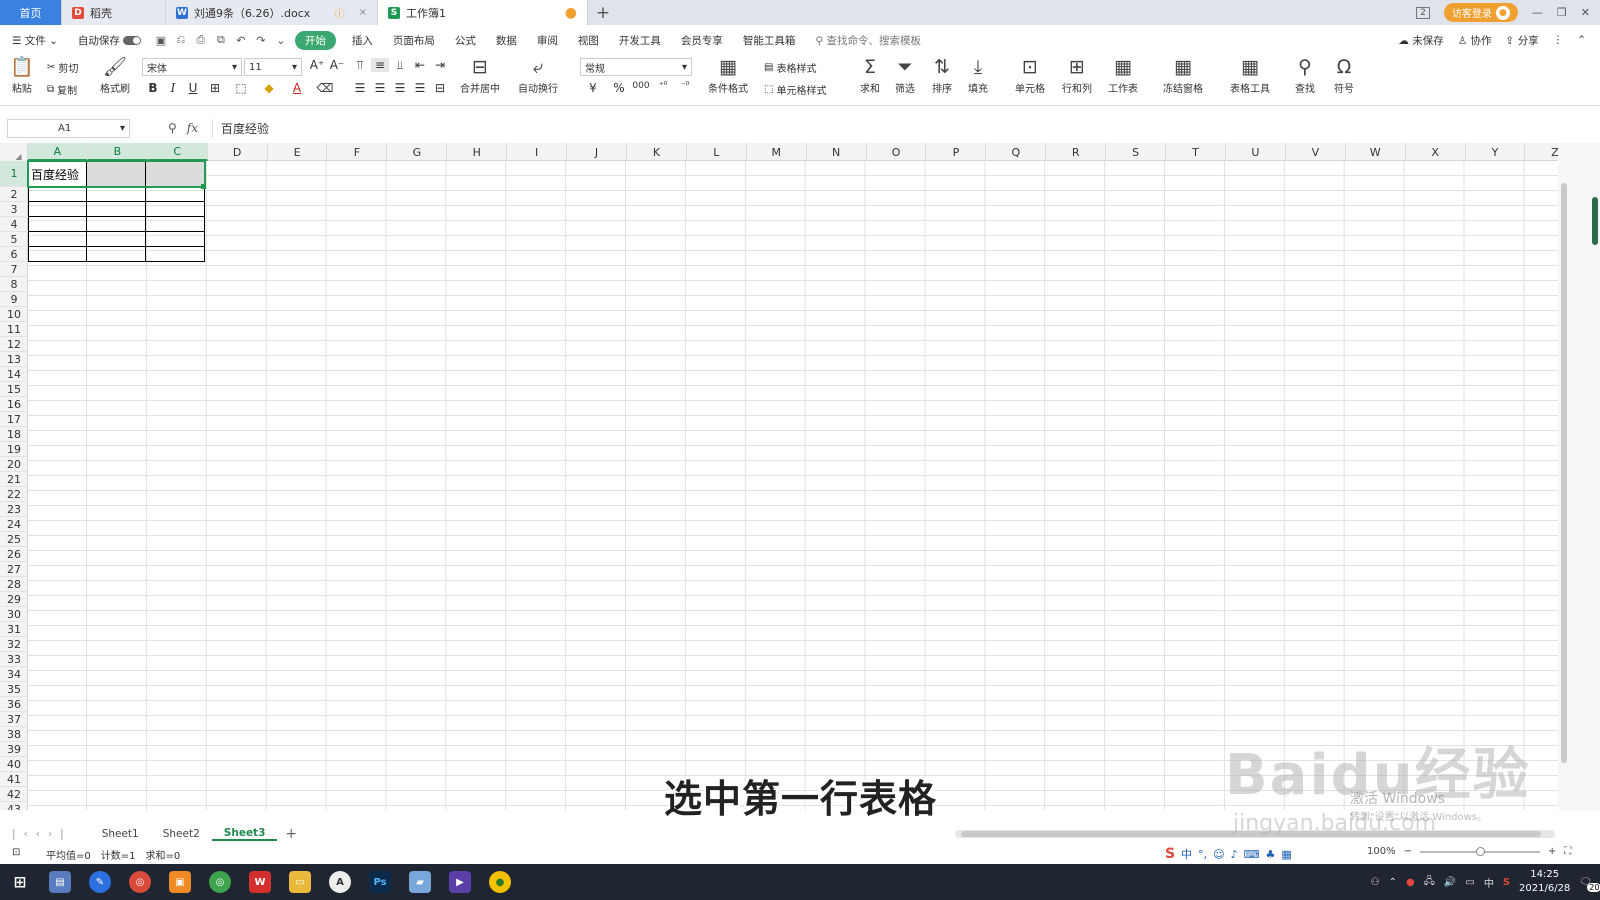 The image size is (1600, 900). I want to click on sogou-tray-icon: S, so click(1506, 882).